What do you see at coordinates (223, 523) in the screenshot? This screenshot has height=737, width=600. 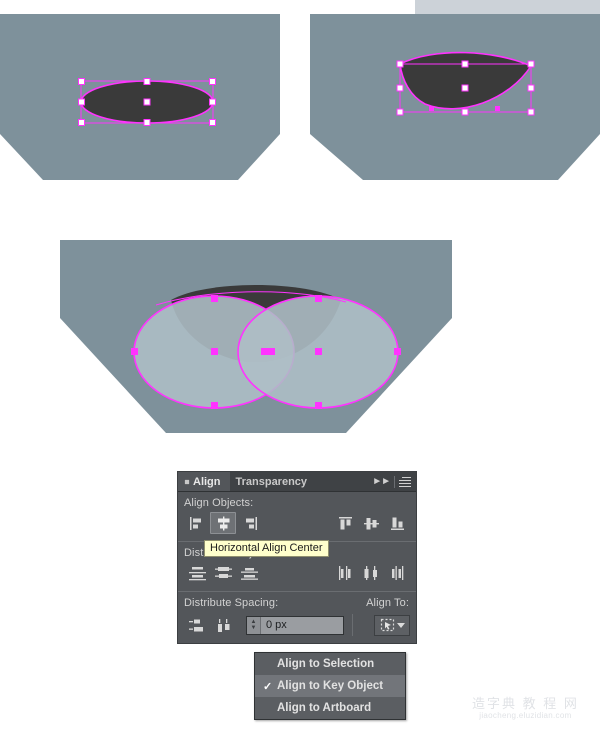 I see `horizontal-align-center-button` at bounding box center [223, 523].